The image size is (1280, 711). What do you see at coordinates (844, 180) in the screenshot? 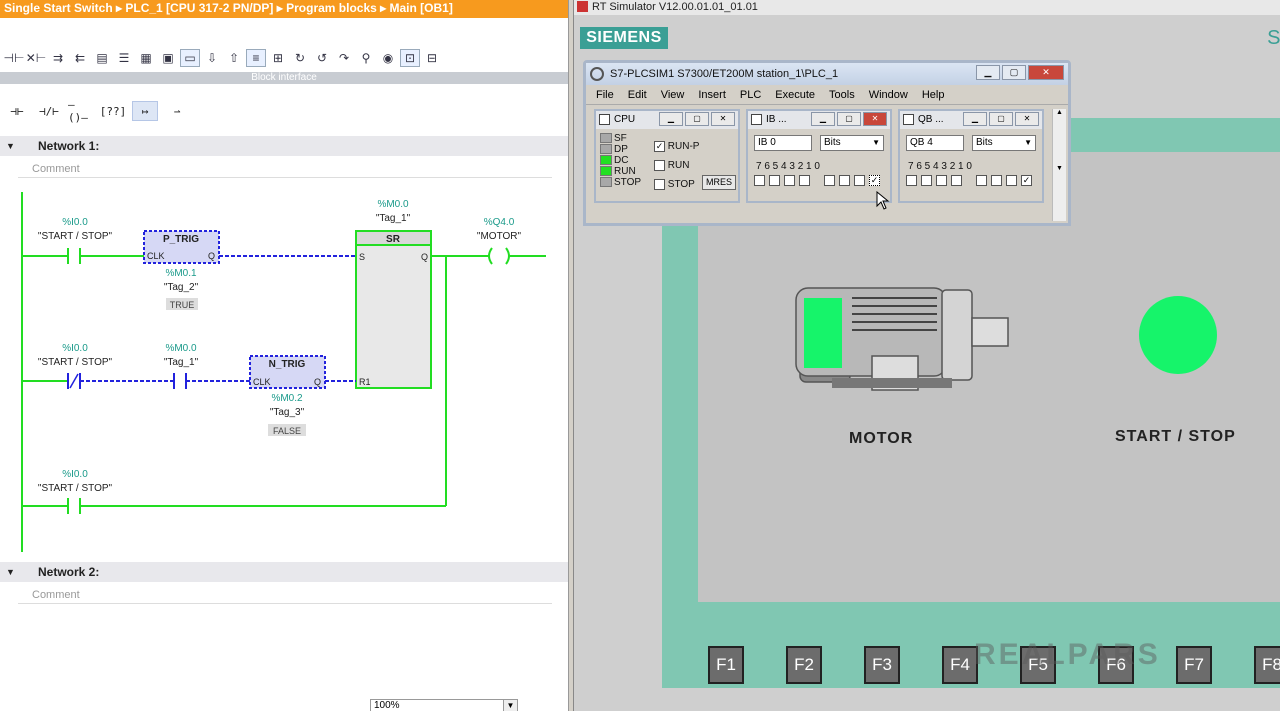
I see `ib-bit2` at bounding box center [844, 180].